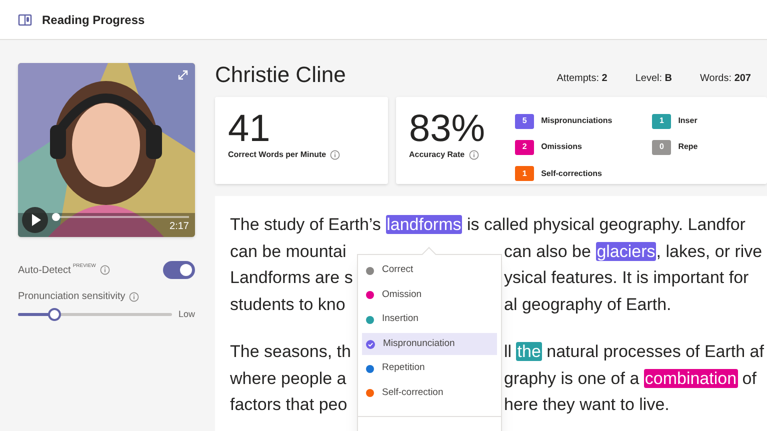 The width and height of the screenshot is (767, 431). I want to click on menu-item: Repetition, so click(429, 369).